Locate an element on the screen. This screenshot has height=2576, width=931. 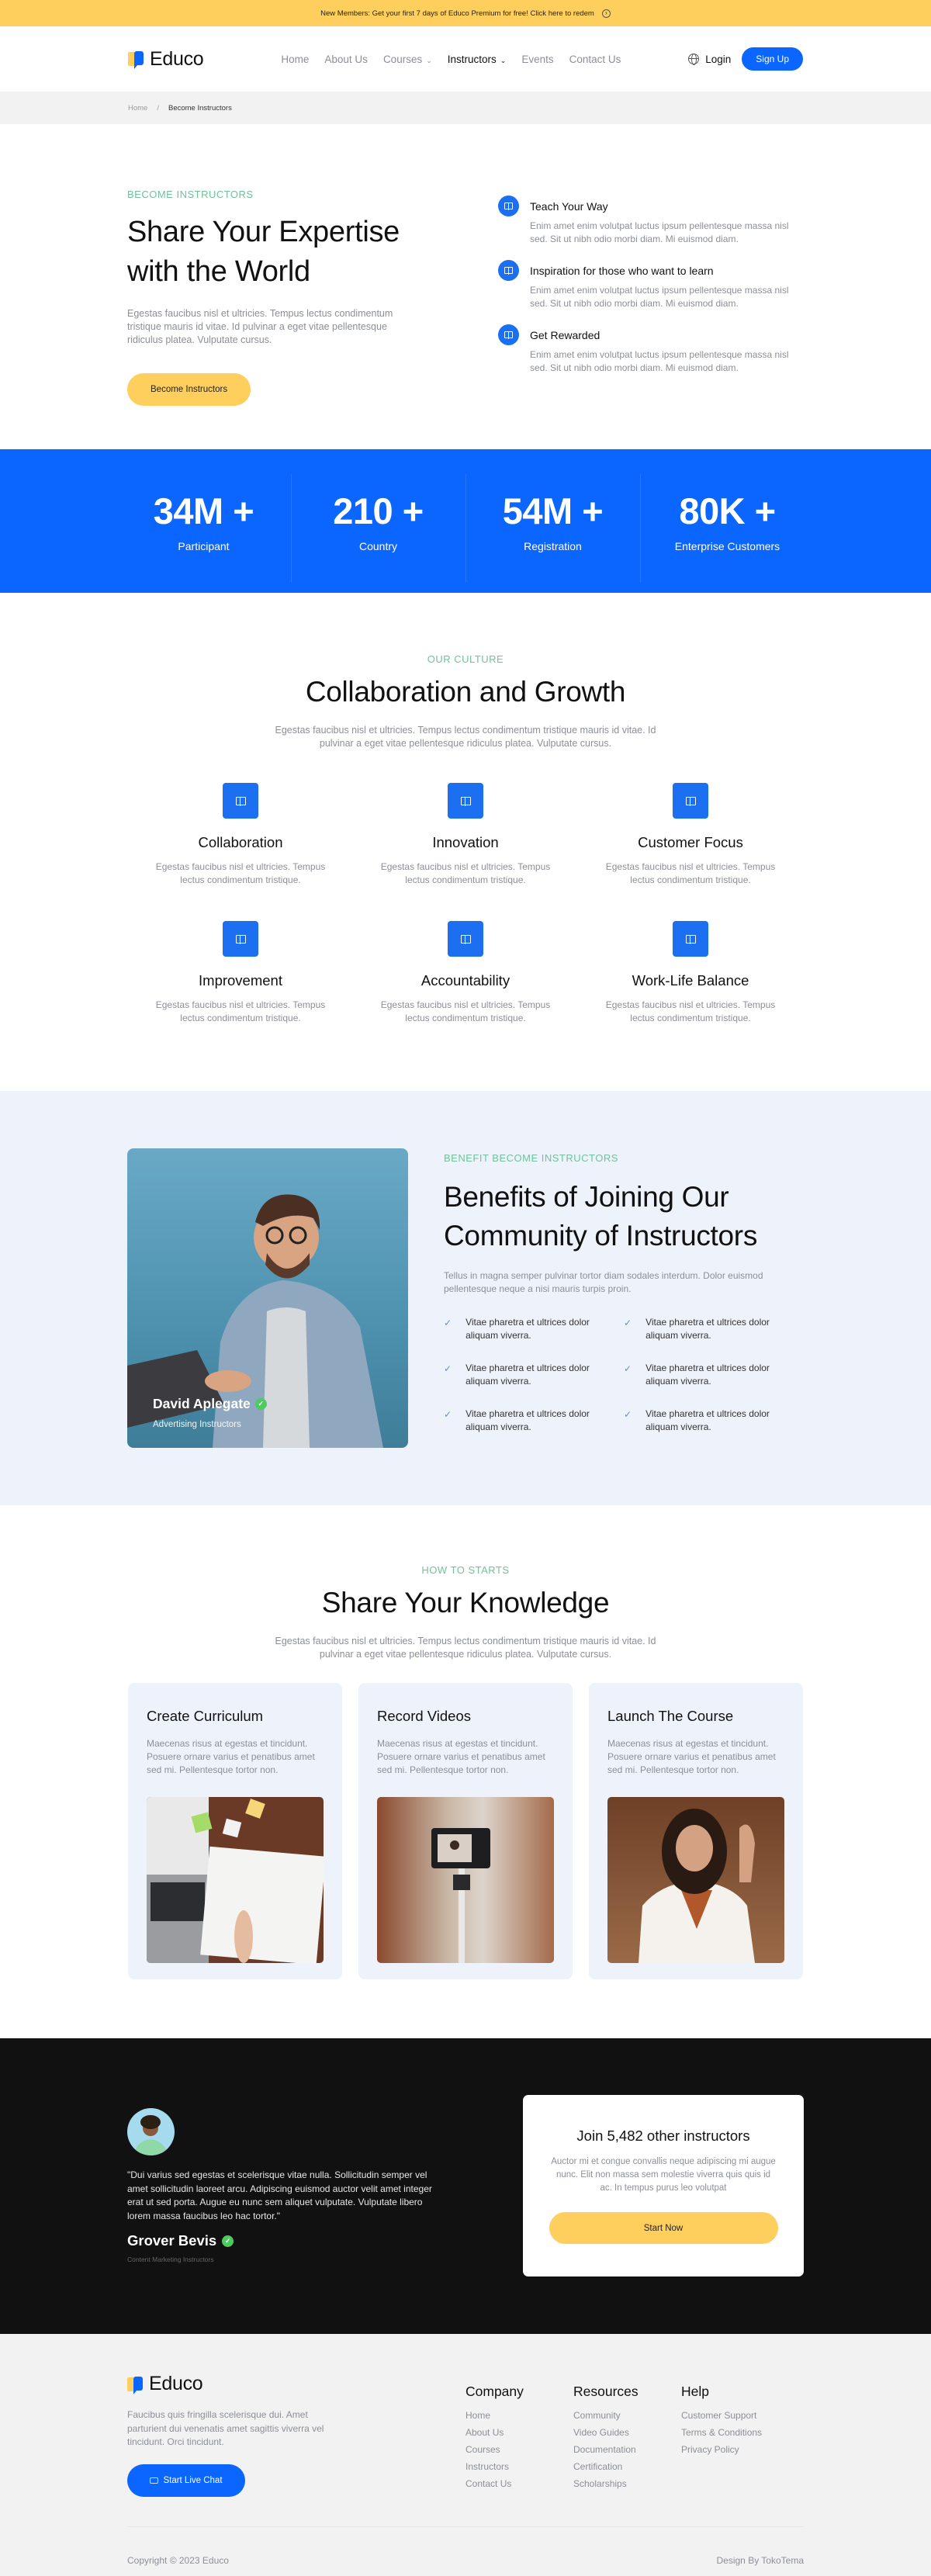
stat-value: 54M + is located at coordinates (553, 510).